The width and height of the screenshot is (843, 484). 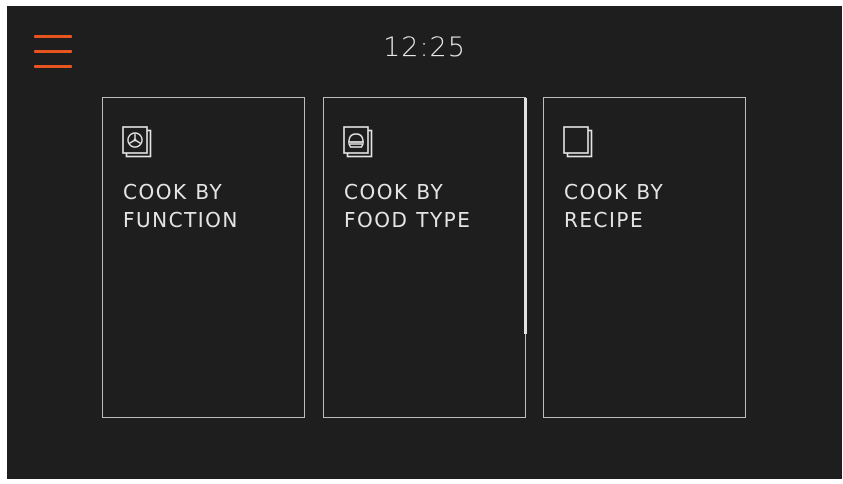 What do you see at coordinates (424, 47) in the screenshot?
I see `clock-time: 12:25` at bounding box center [424, 47].